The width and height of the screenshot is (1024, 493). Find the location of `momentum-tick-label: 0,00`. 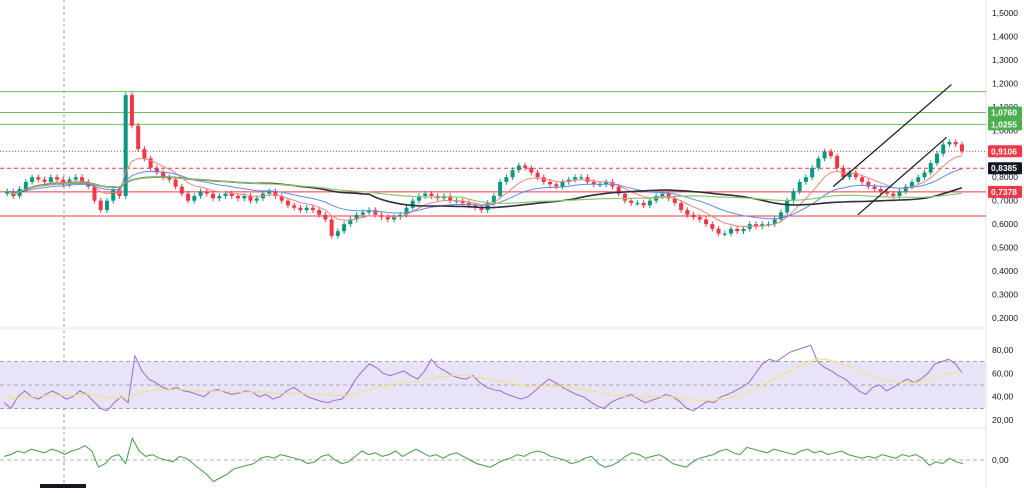

momentum-tick-label: 0,00 is located at coordinates (1000, 460).